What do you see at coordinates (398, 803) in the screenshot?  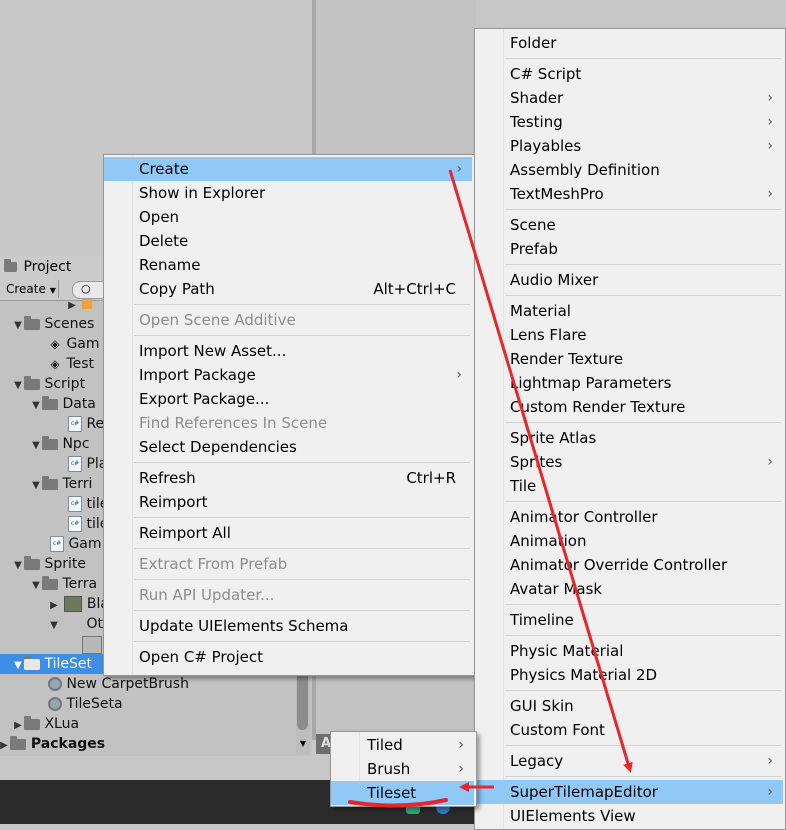 I see `annotation-underline-tileset` at bounding box center [398, 803].